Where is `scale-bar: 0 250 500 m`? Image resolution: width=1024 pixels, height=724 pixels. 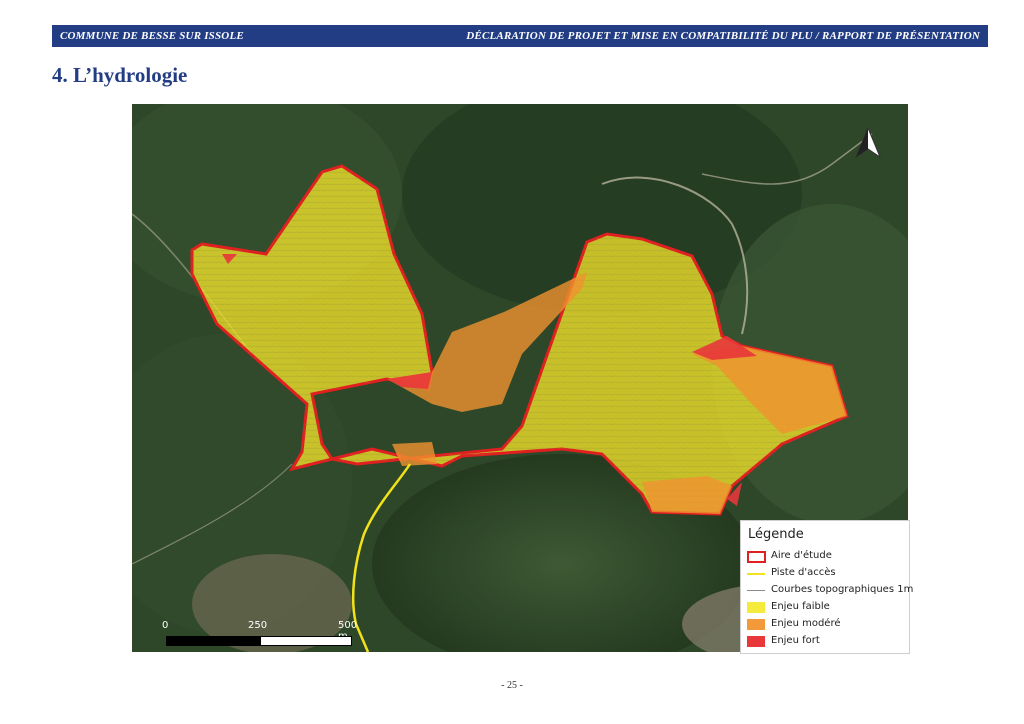 scale-bar: 0 250 500 m is located at coordinates (260, 634).